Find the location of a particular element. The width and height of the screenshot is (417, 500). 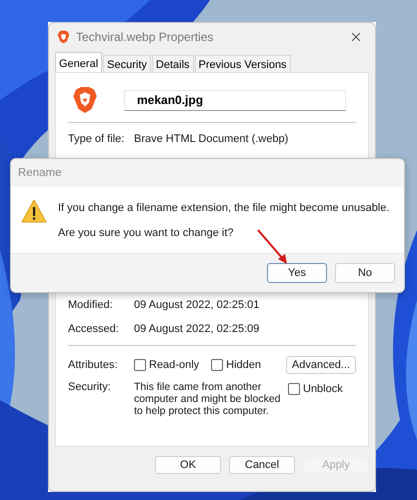

dialog-button: Yes is located at coordinates (297, 273).